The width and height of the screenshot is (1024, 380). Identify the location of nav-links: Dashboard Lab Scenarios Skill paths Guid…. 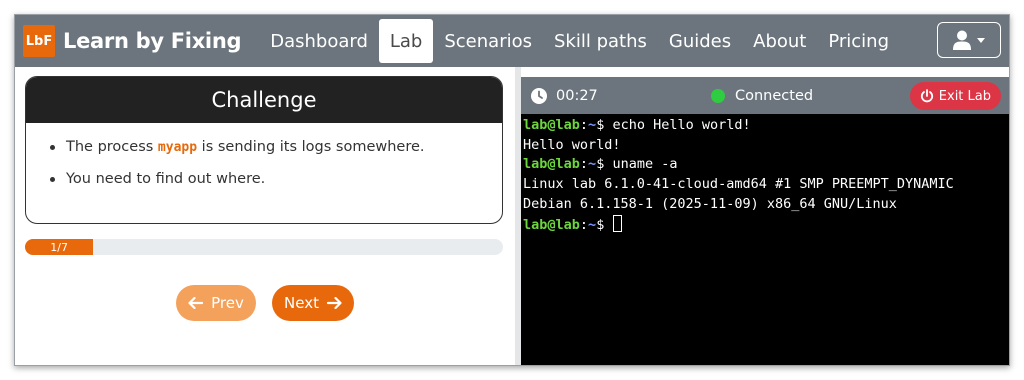
(579, 41).